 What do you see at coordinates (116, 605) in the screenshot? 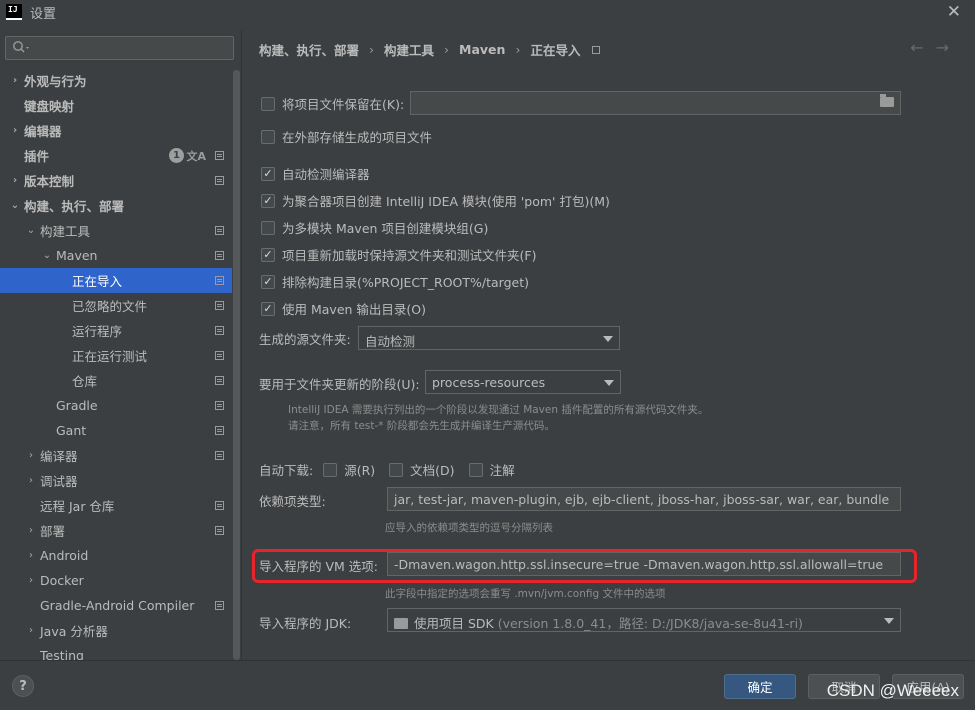
I see `sidebar-item: Gradle-Android Compiler` at bounding box center [116, 605].